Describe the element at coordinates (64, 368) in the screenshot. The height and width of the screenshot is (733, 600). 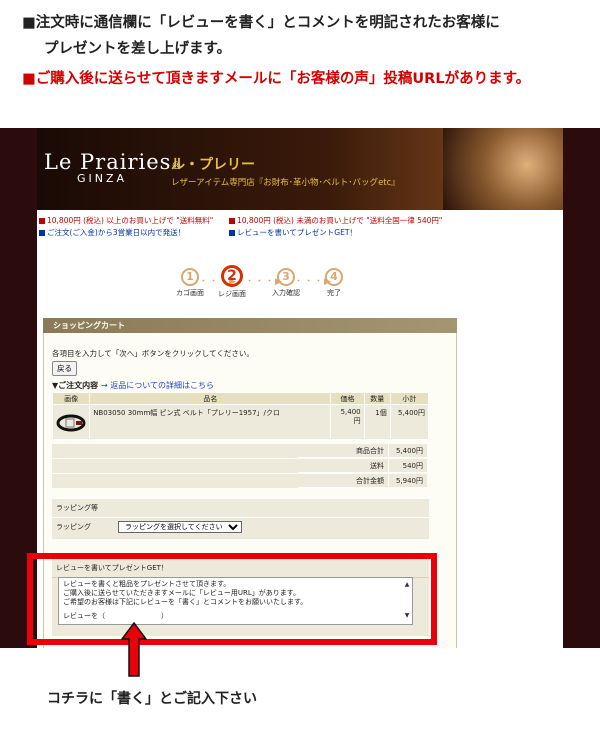
I see `back-button: 戻る` at that location.